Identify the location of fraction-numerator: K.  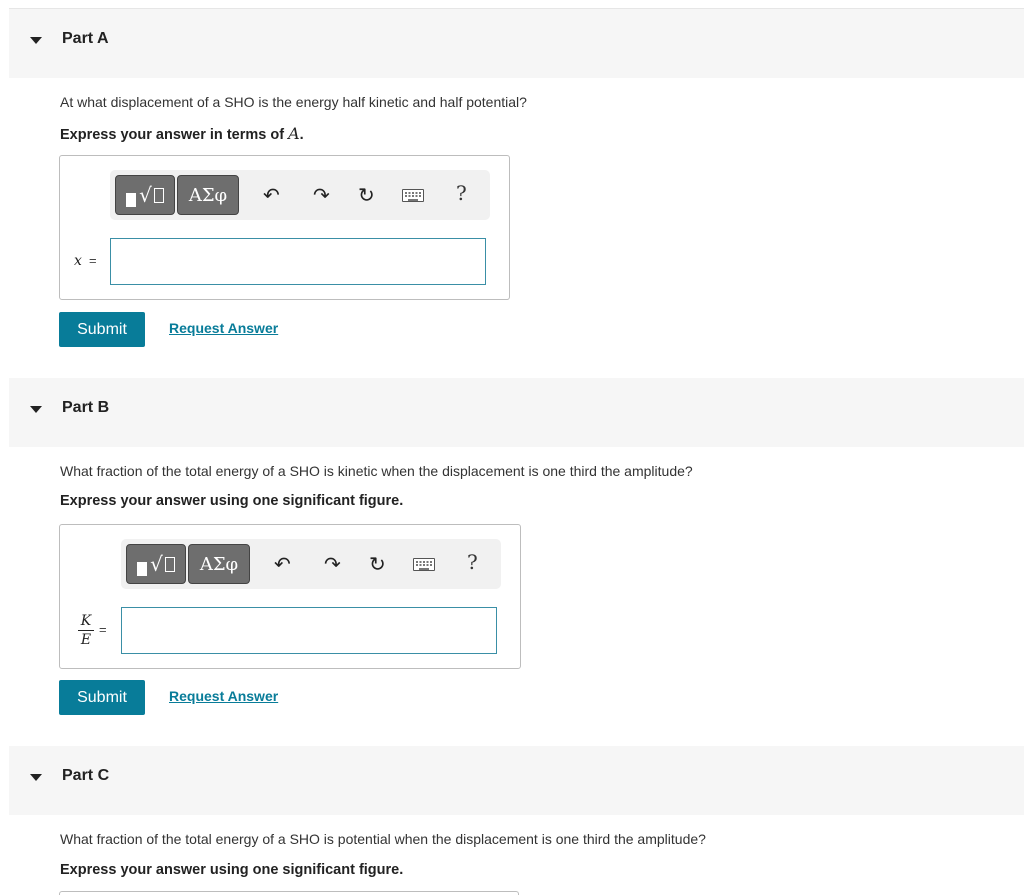
(86, 621).